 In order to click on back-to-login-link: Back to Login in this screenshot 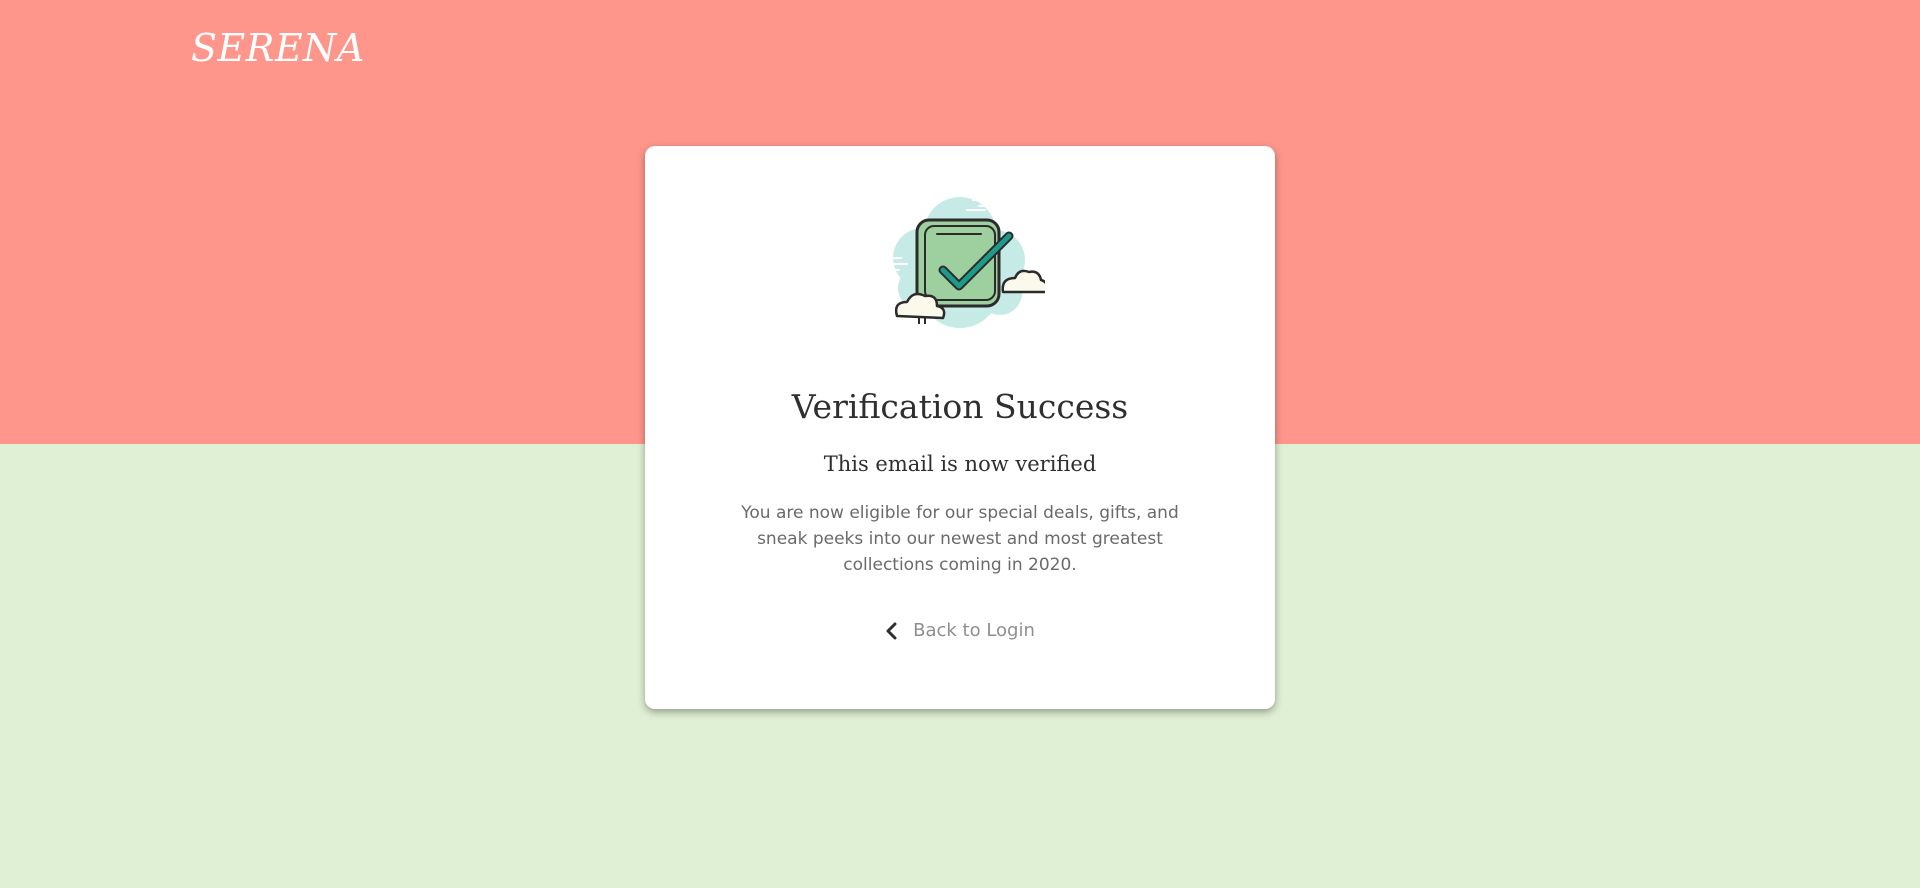, I will do `click(960, 631)`.